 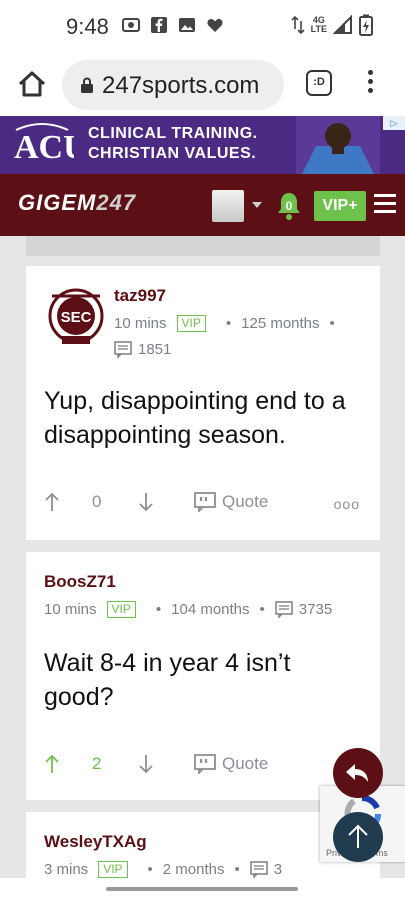 What do you see at coordinates (332, 25) in the screenshot?
I see `system-icons: 4G LTE` at bounding box center [332, 25].